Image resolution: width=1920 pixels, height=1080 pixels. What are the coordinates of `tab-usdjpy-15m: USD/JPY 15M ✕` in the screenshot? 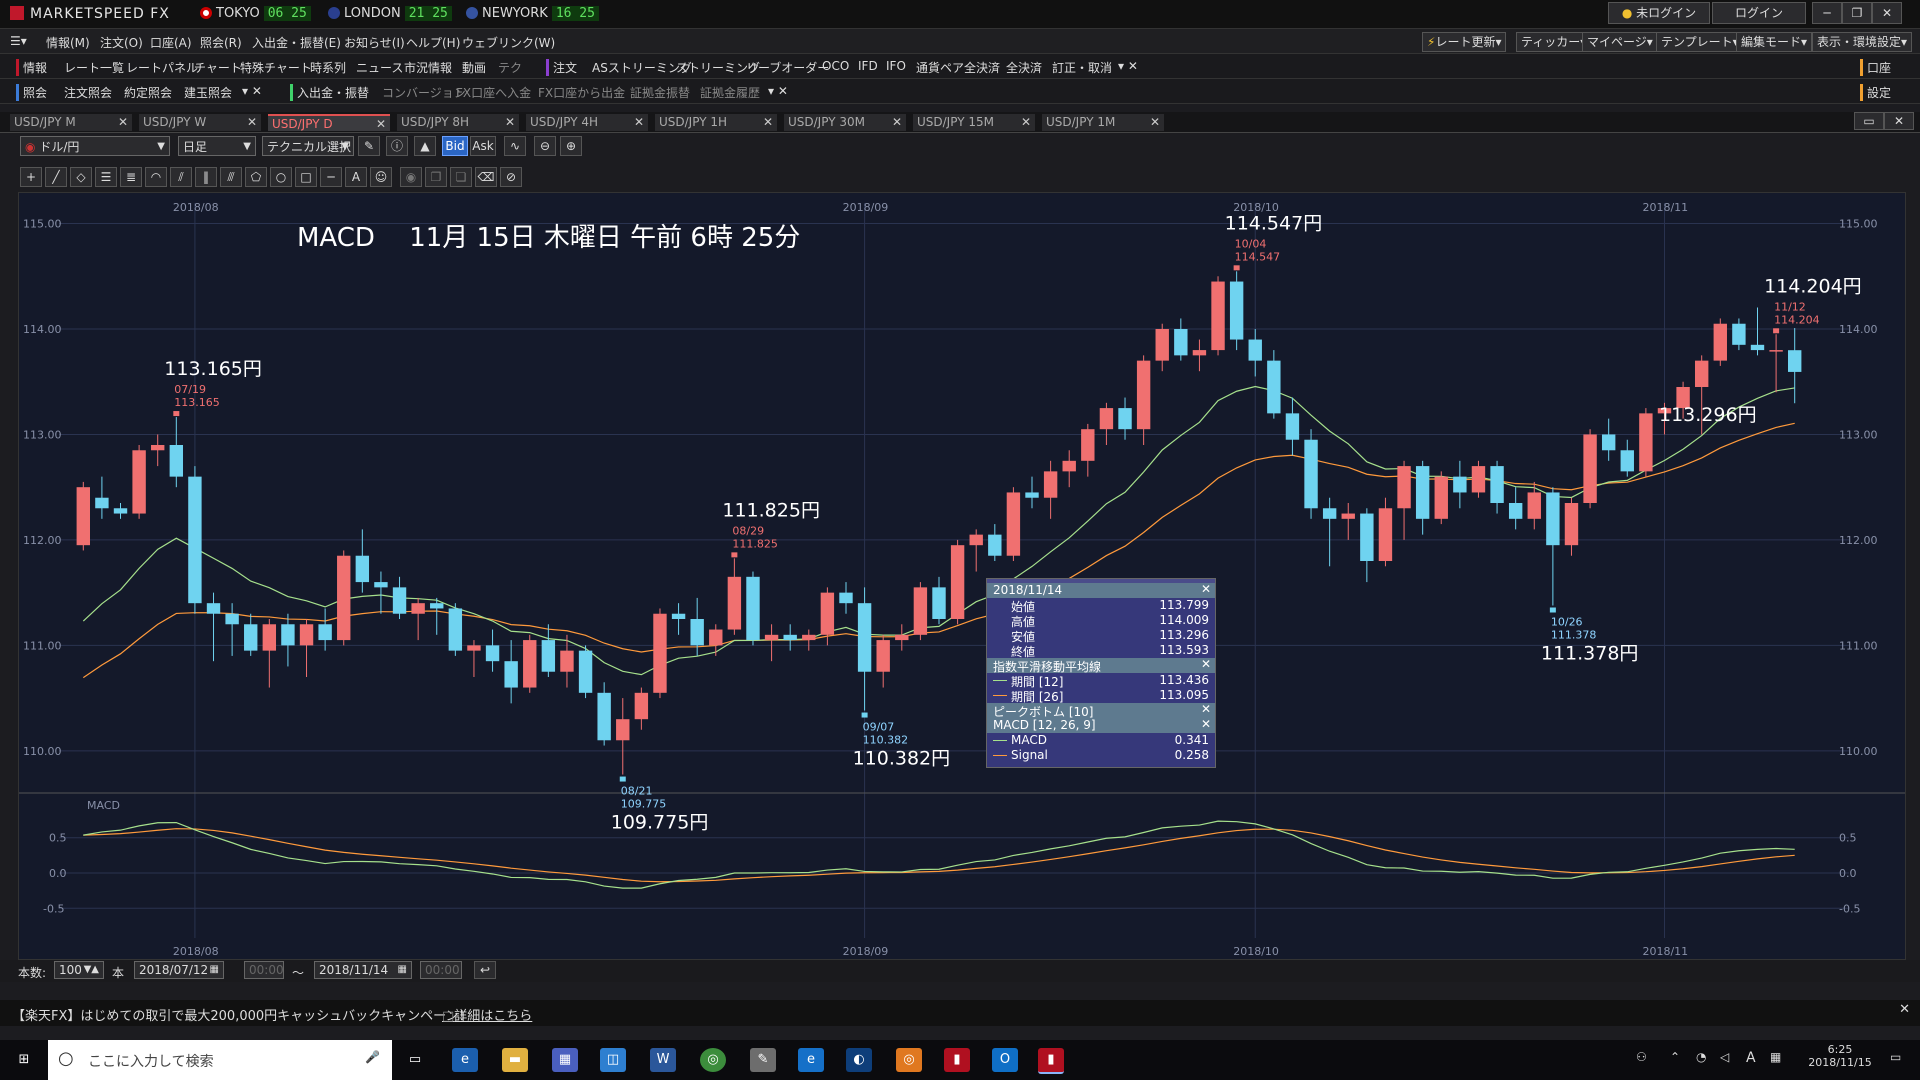 It's located at (974, 122).